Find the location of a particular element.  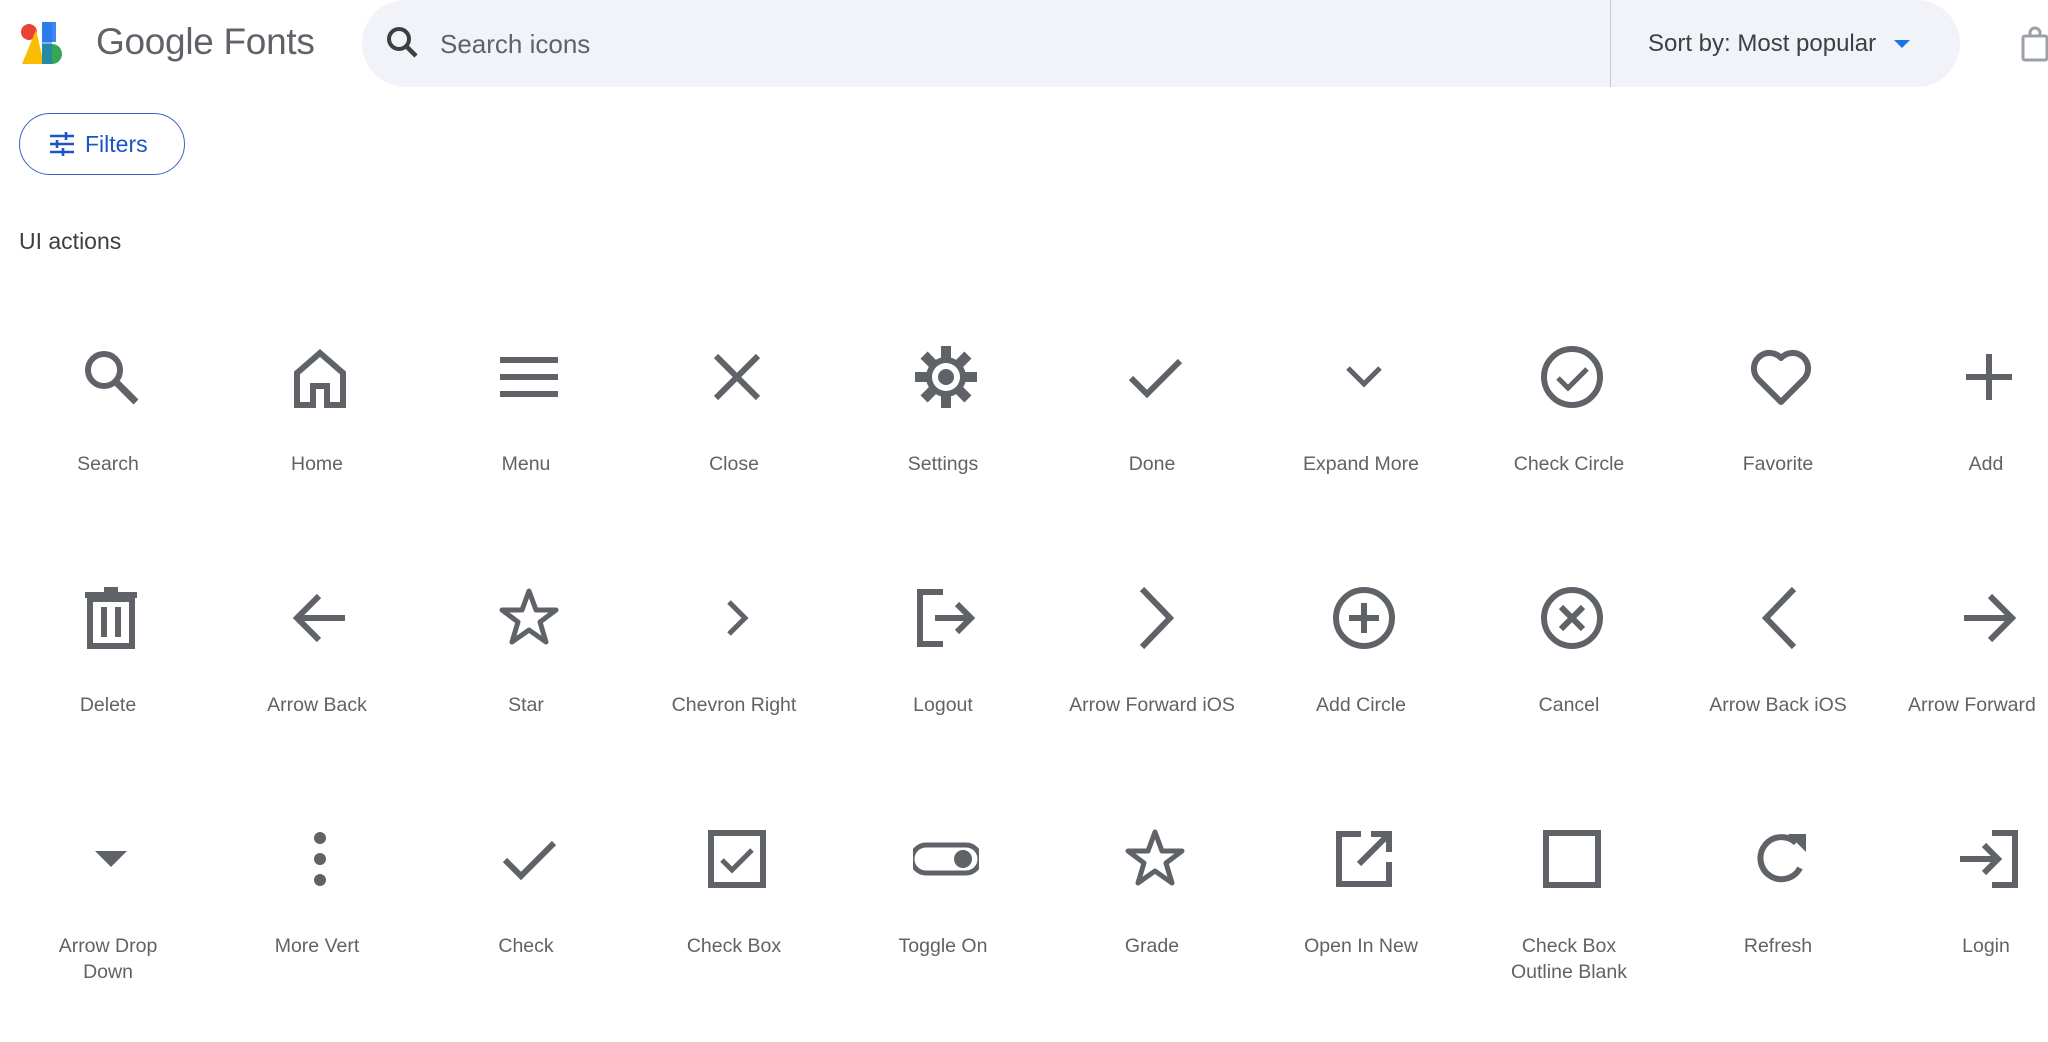

menu-icon is located at coordinates (529, 377).